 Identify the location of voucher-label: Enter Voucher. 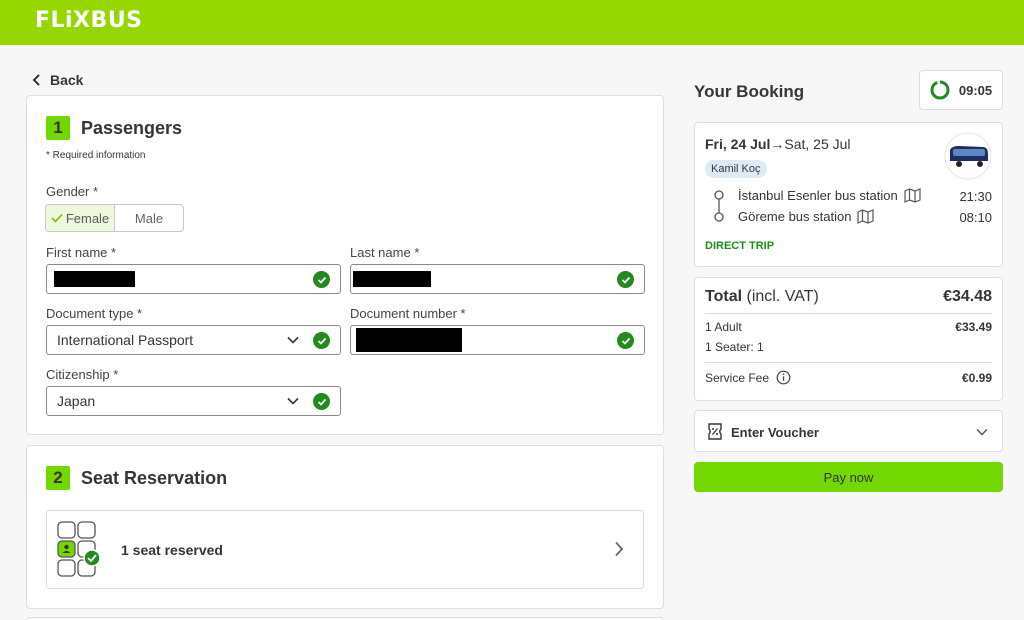
(775, 432).